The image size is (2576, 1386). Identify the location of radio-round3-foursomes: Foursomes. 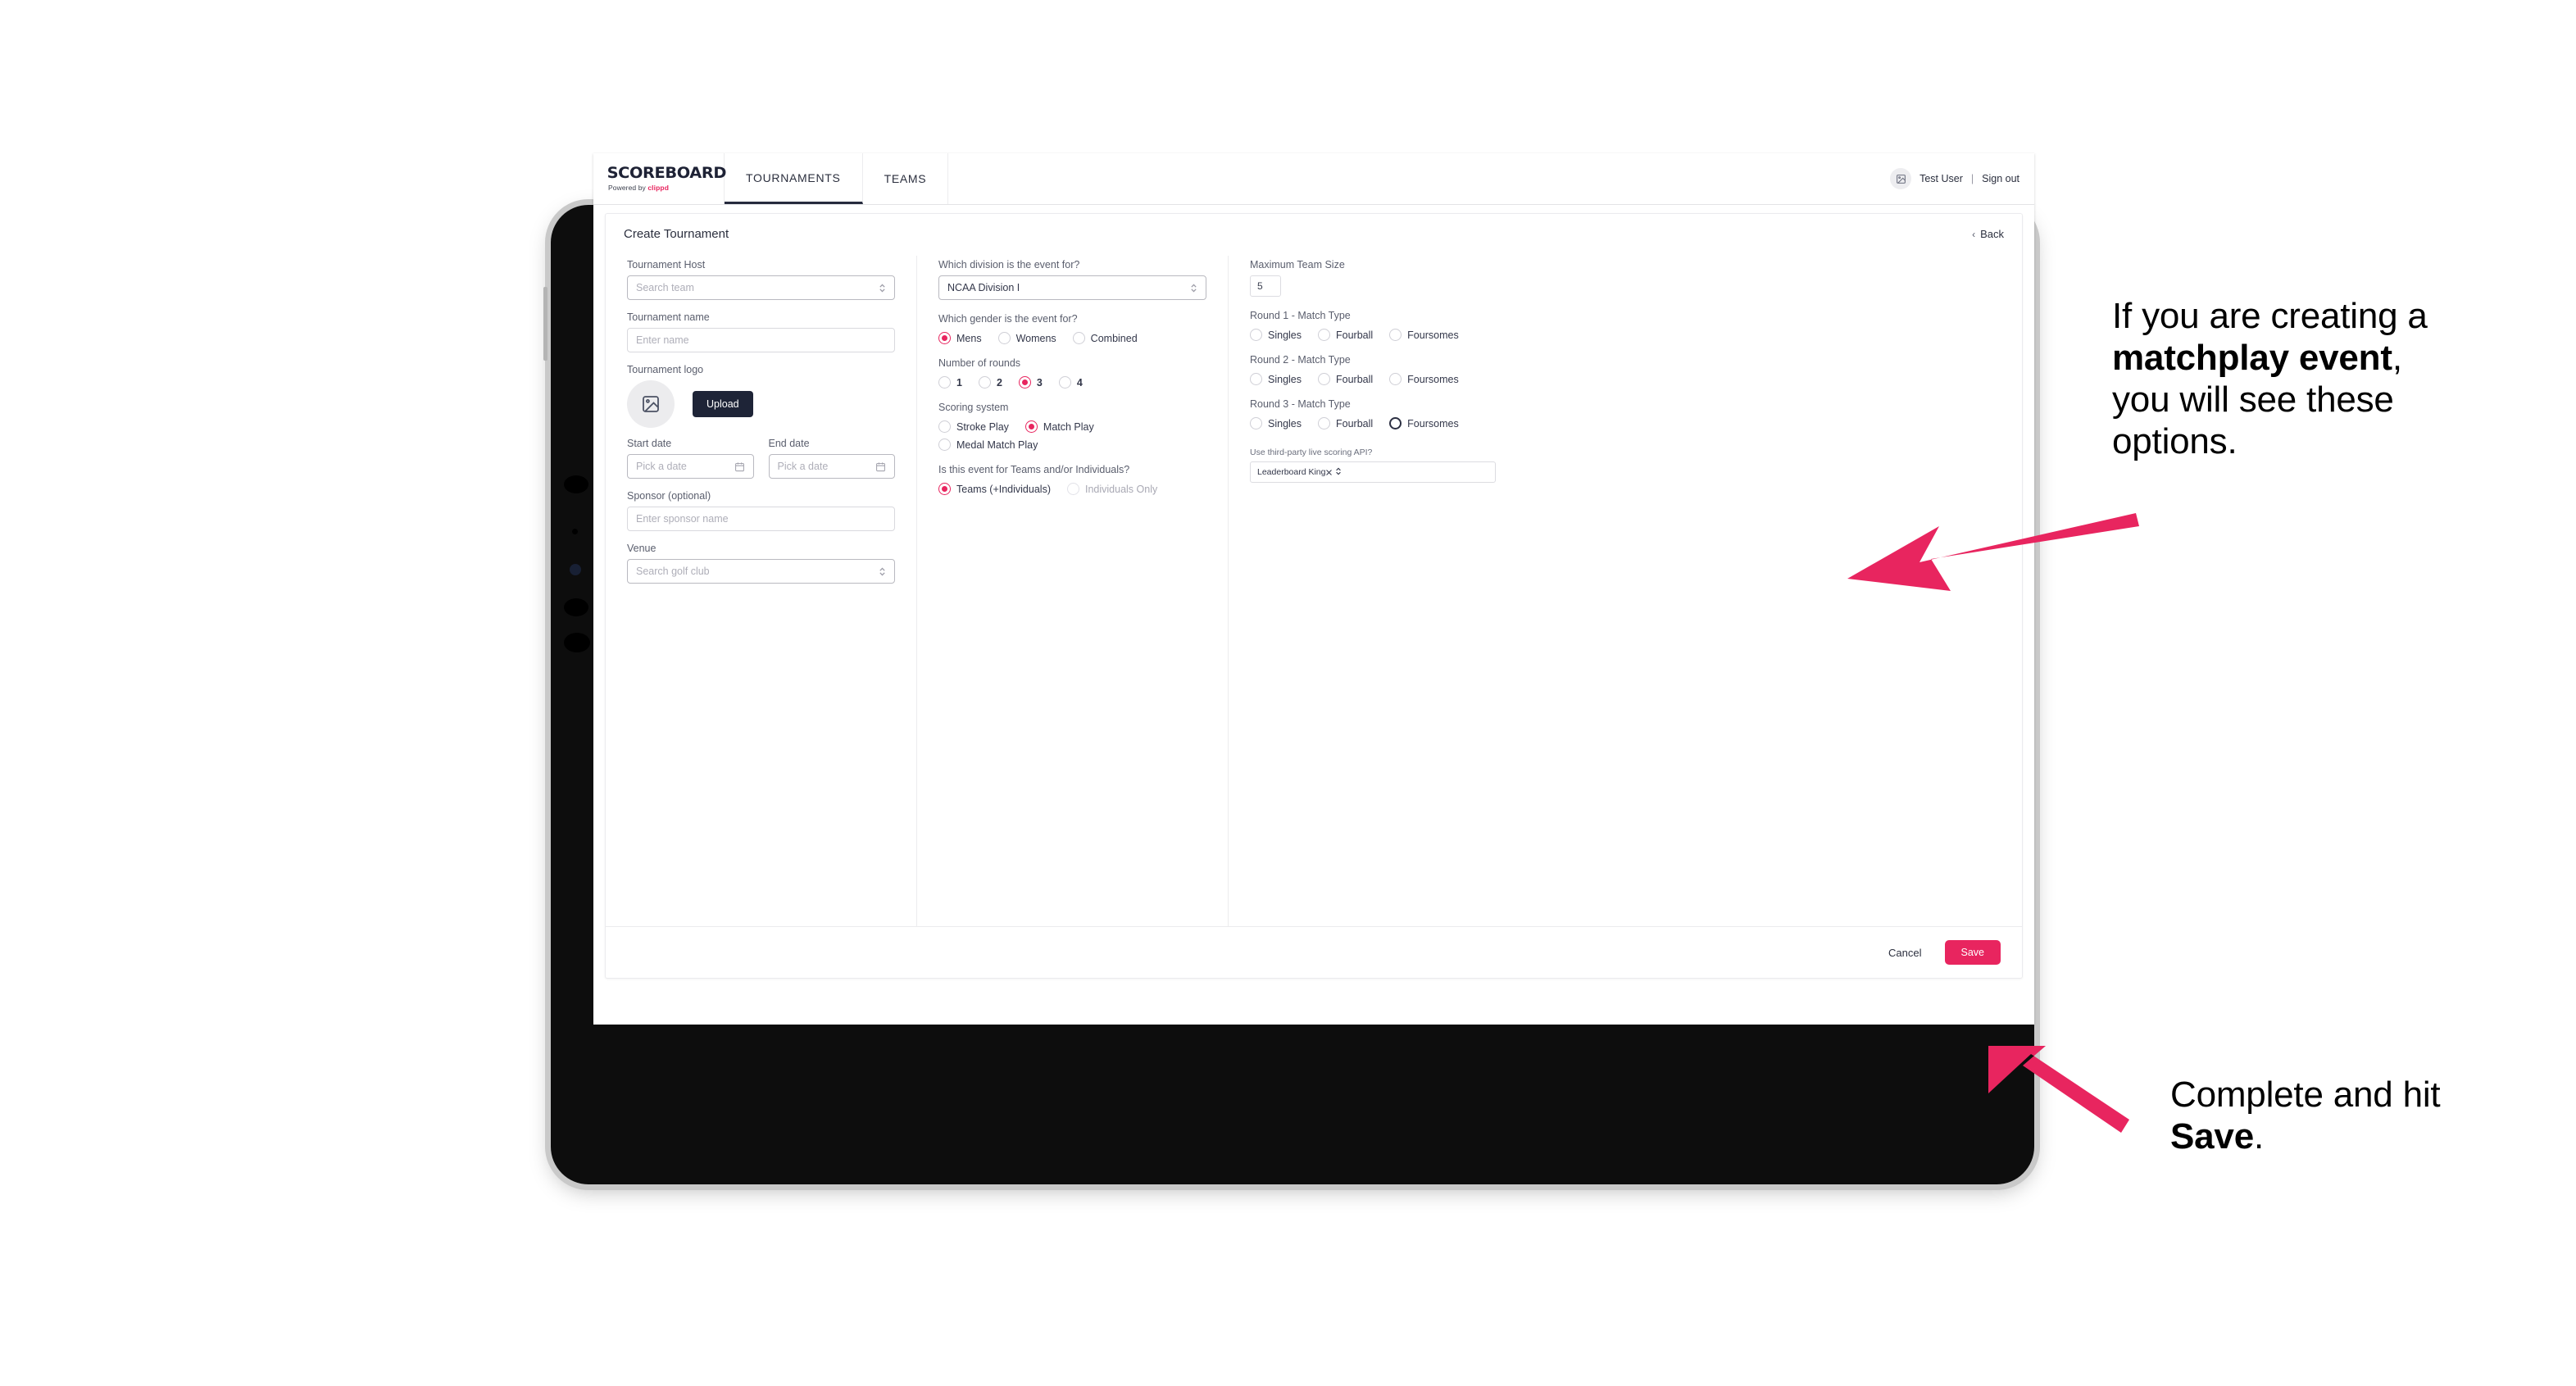
(1424, 423).